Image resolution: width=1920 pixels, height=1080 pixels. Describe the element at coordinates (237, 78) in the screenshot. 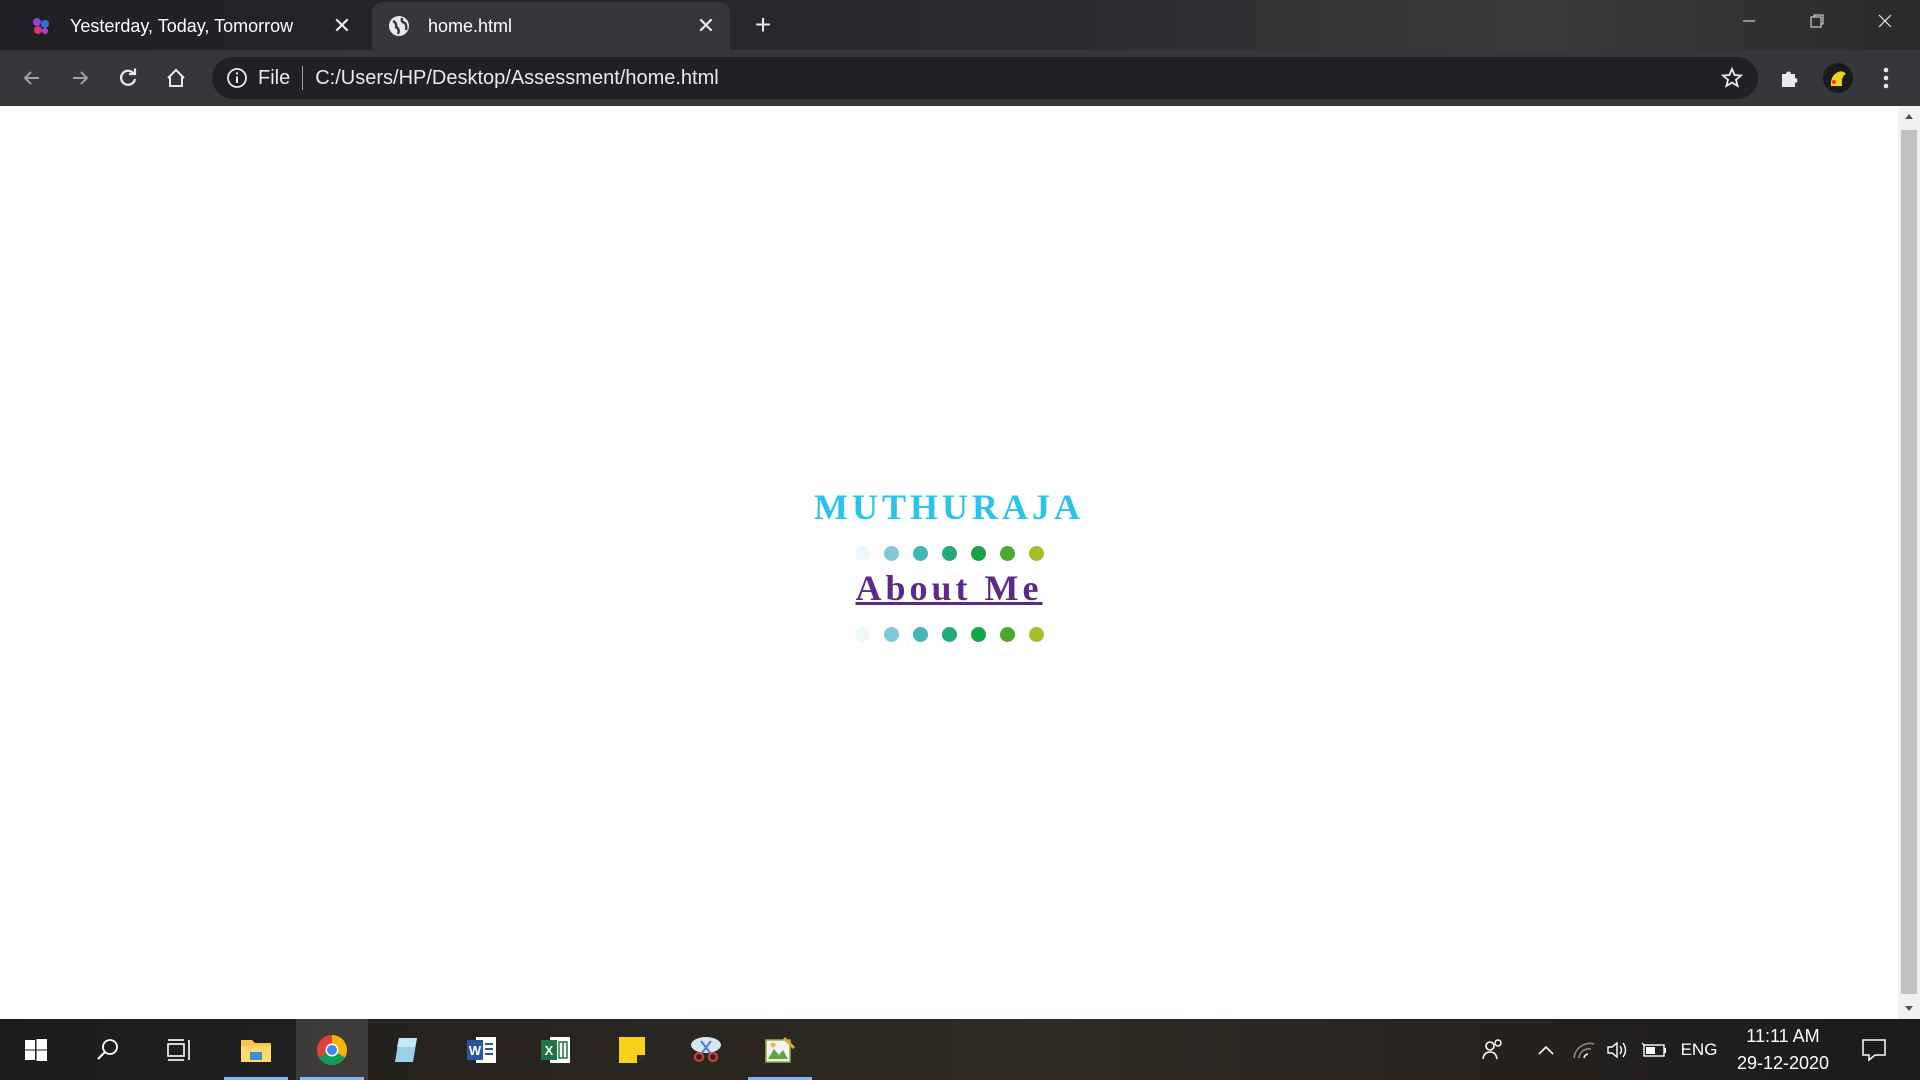

I see `info-icon` at that location.